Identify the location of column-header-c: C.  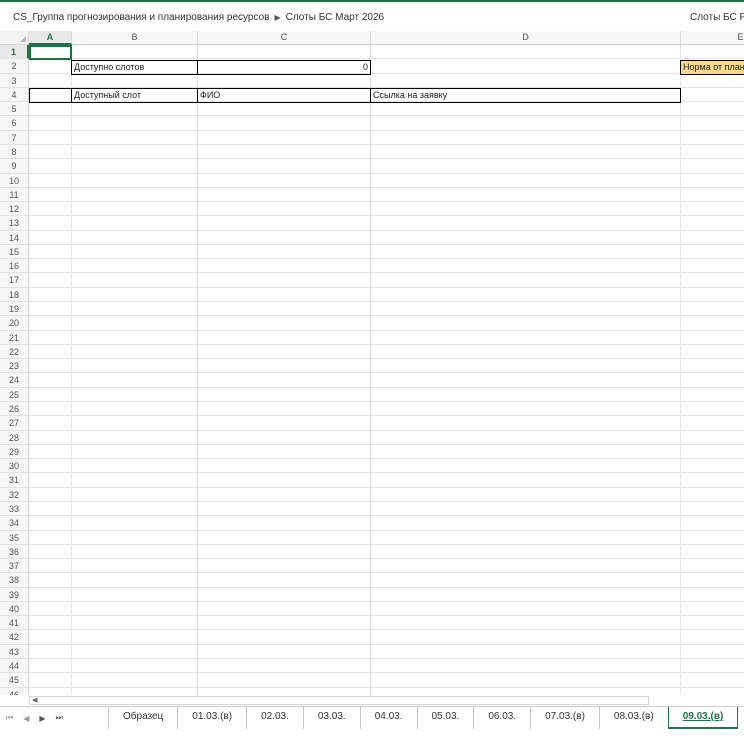
(284, 38).